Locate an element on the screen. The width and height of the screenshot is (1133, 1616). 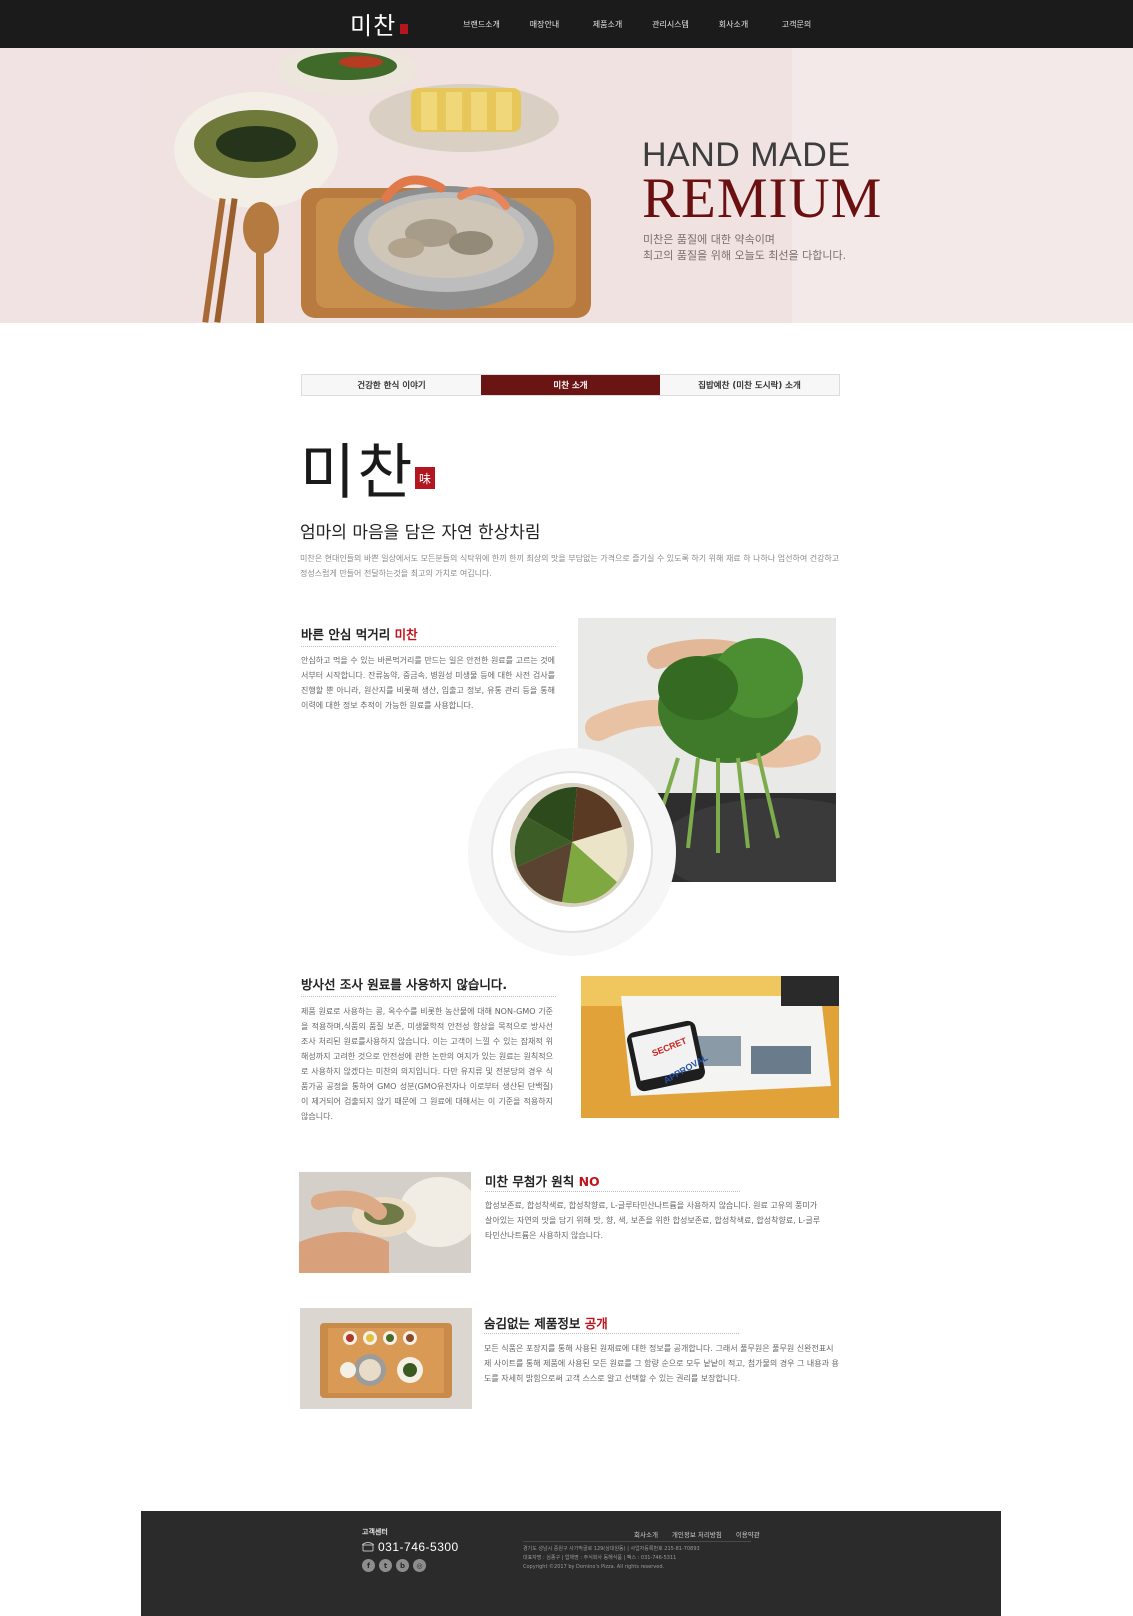
hero-subtitle-line2: 최고의 품질을 위해 오늘도 최선을 다합니다. is located at coordinates (745, 255).